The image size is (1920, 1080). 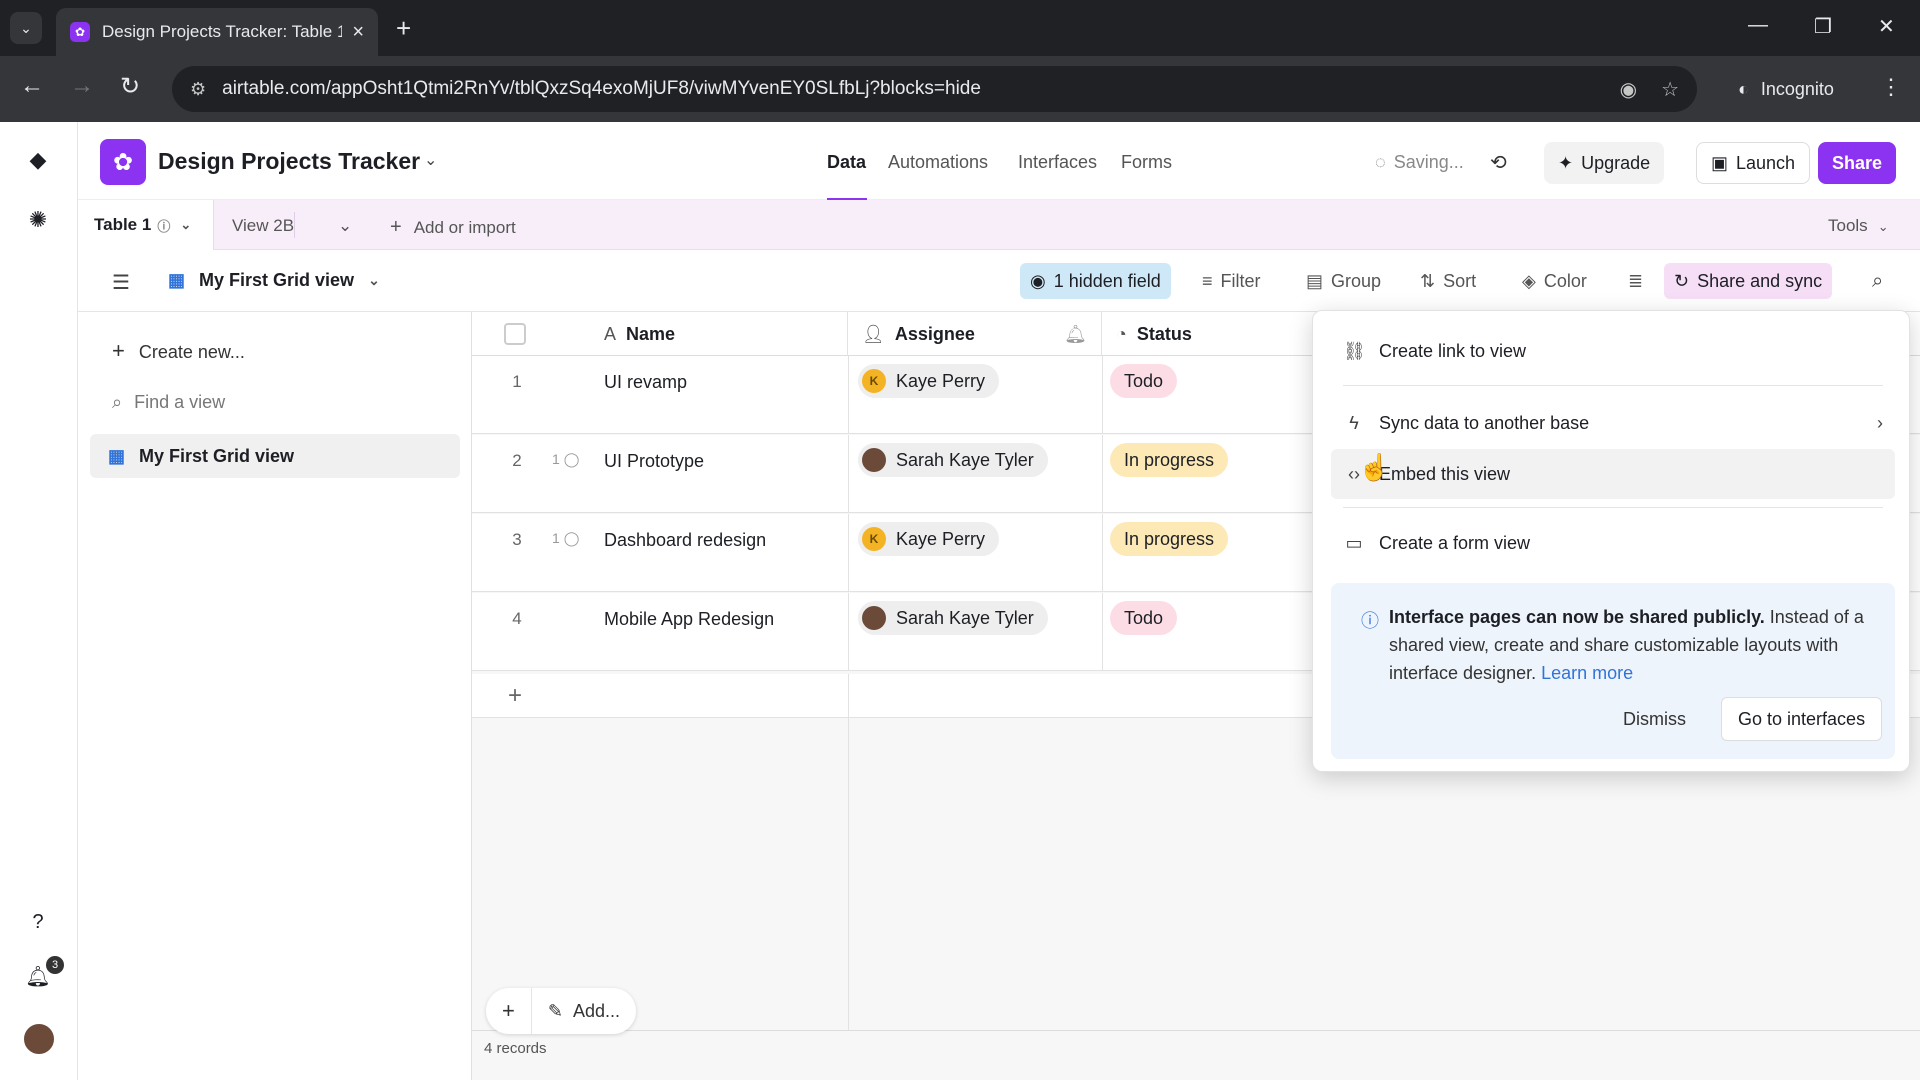 What do you see at coordinates (645, 382) in the screenshot?
I see `cell-name: UI revamp` at bounding box center [645, 382].